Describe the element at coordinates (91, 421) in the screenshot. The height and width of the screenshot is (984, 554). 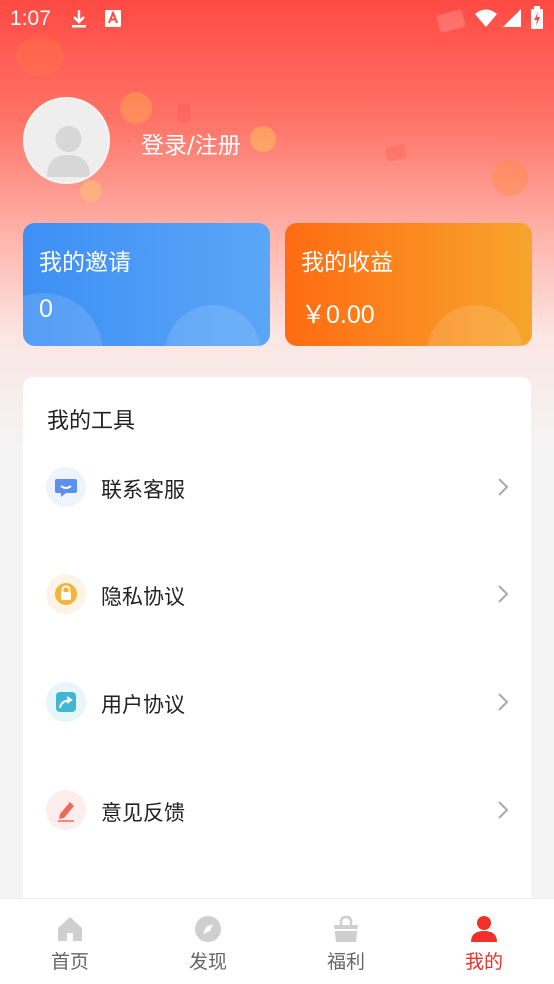
I see `my-tools-title: 我的工具` at that location.